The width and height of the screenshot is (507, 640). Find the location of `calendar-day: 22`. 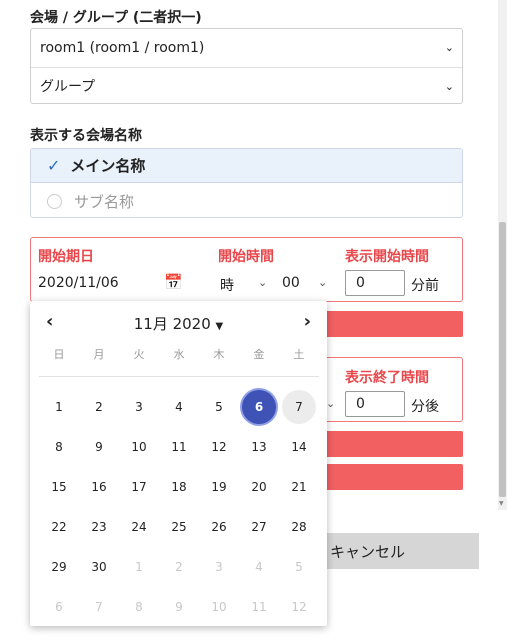

calendar-day: 22 is located at coordinates (59, 527).